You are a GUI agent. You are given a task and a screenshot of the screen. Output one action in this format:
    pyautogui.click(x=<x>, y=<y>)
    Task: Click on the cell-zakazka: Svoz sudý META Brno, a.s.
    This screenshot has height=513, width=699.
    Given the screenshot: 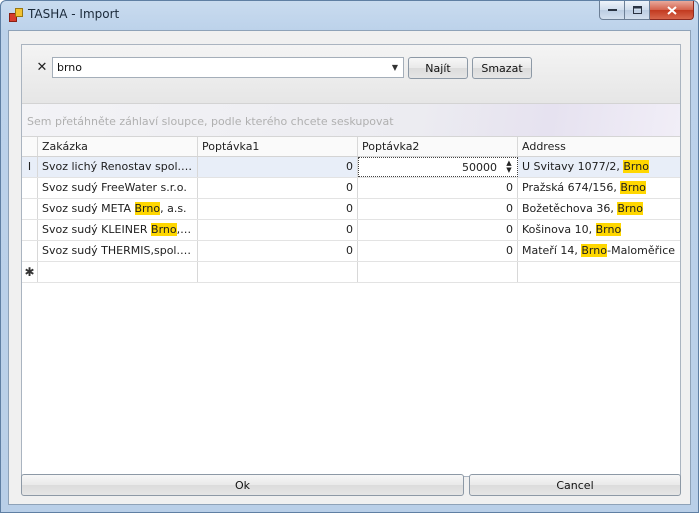 What is the action you would take?
    pyautogui.click(x=118, y=209)
    